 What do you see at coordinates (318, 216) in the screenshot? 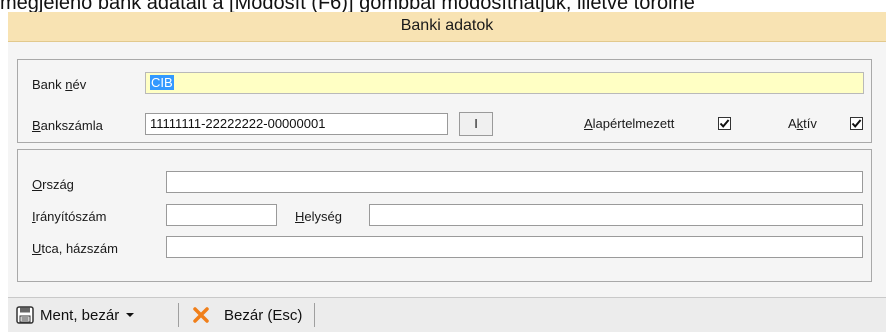
I see `city-label: Helység` at bounding box center [318, 216].